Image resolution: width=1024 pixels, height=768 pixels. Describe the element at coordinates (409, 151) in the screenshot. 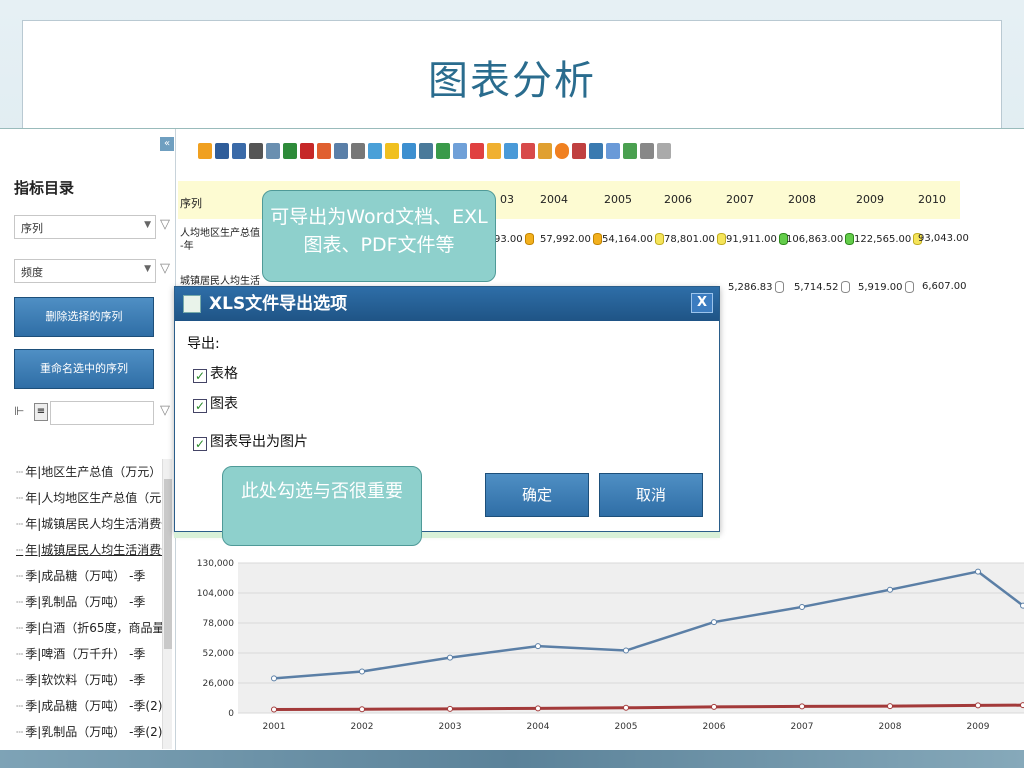

I see `columns-icon` at that location.